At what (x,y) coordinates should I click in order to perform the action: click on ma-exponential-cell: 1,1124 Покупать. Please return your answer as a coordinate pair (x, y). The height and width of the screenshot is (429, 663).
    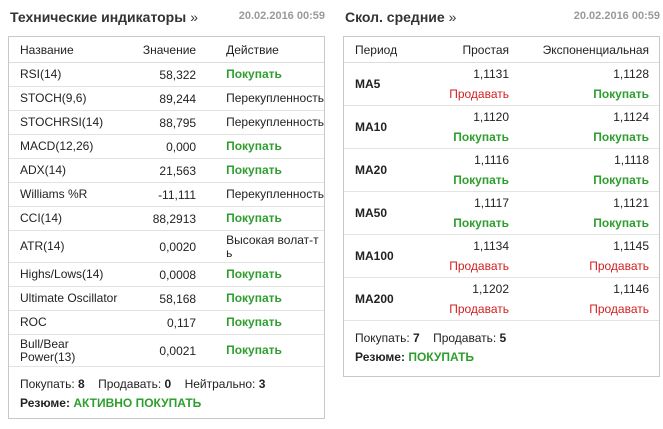
    Looking at the image, I should click on (585, 127).